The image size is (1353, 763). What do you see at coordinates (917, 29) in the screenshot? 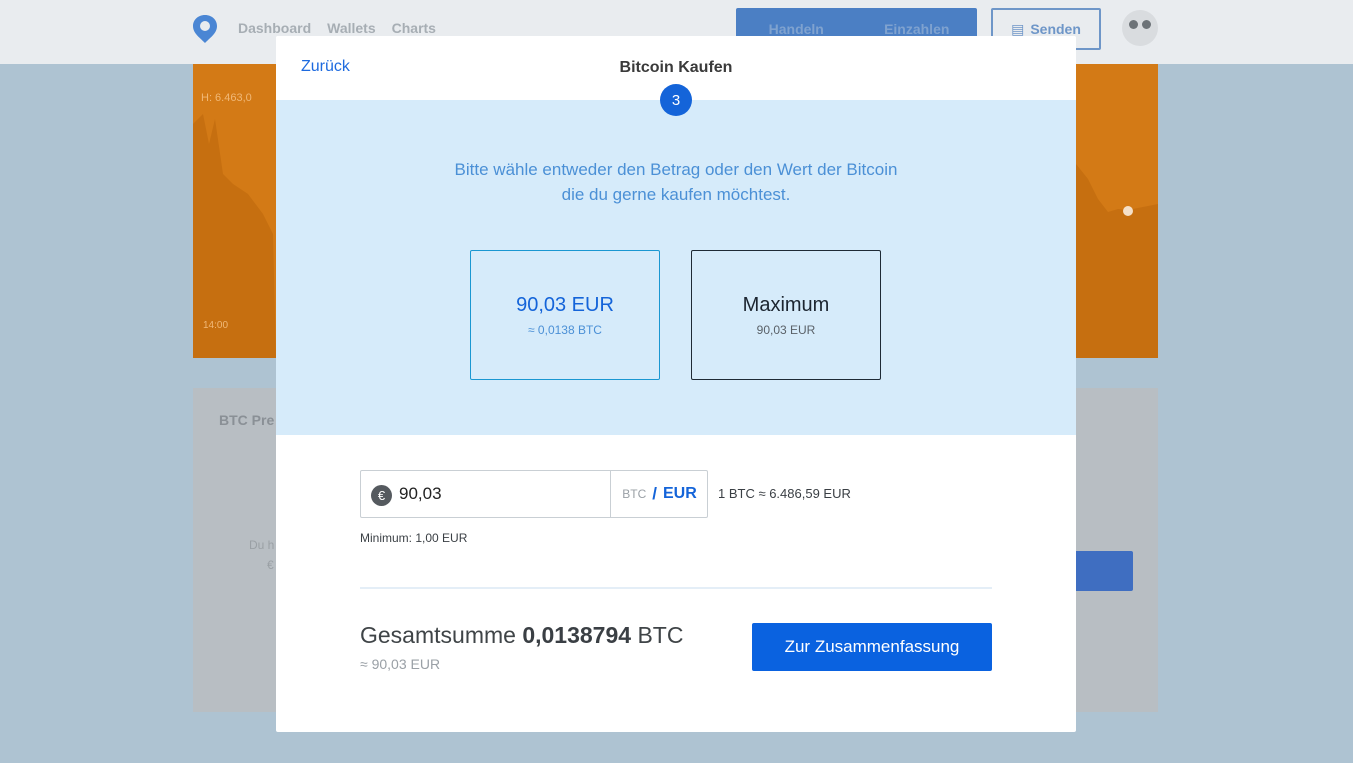
I see `deposit-button: Einzahlen` at bounding box center [917, 29].